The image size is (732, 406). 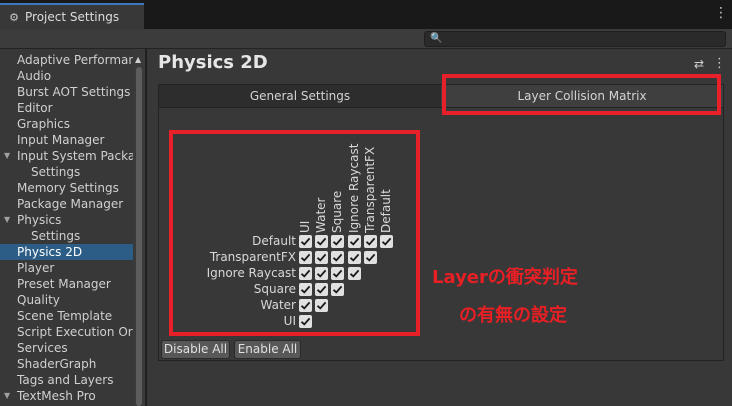 I want to click on sidebar-item-label: Editor, so click(x=35, y=108).